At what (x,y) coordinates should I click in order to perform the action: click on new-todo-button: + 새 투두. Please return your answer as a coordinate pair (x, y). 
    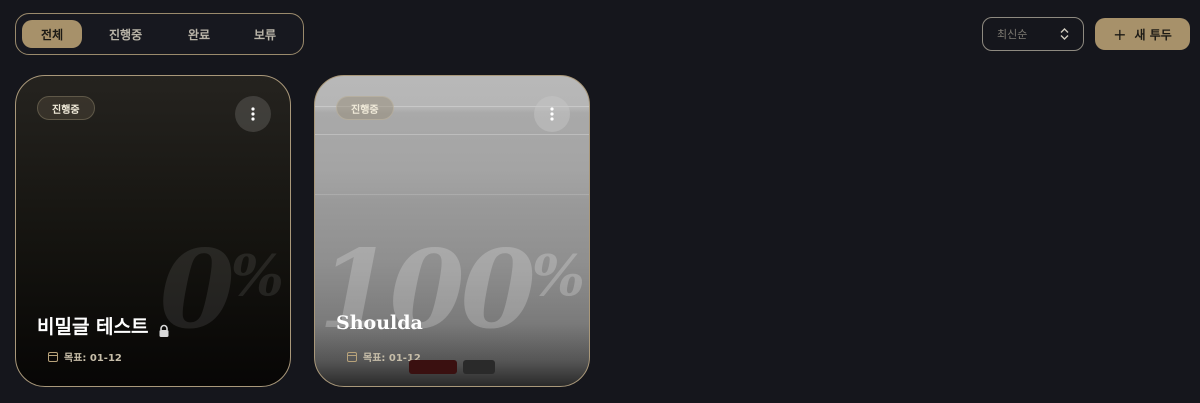
    Looking at the image, I should click on (1142, 34).